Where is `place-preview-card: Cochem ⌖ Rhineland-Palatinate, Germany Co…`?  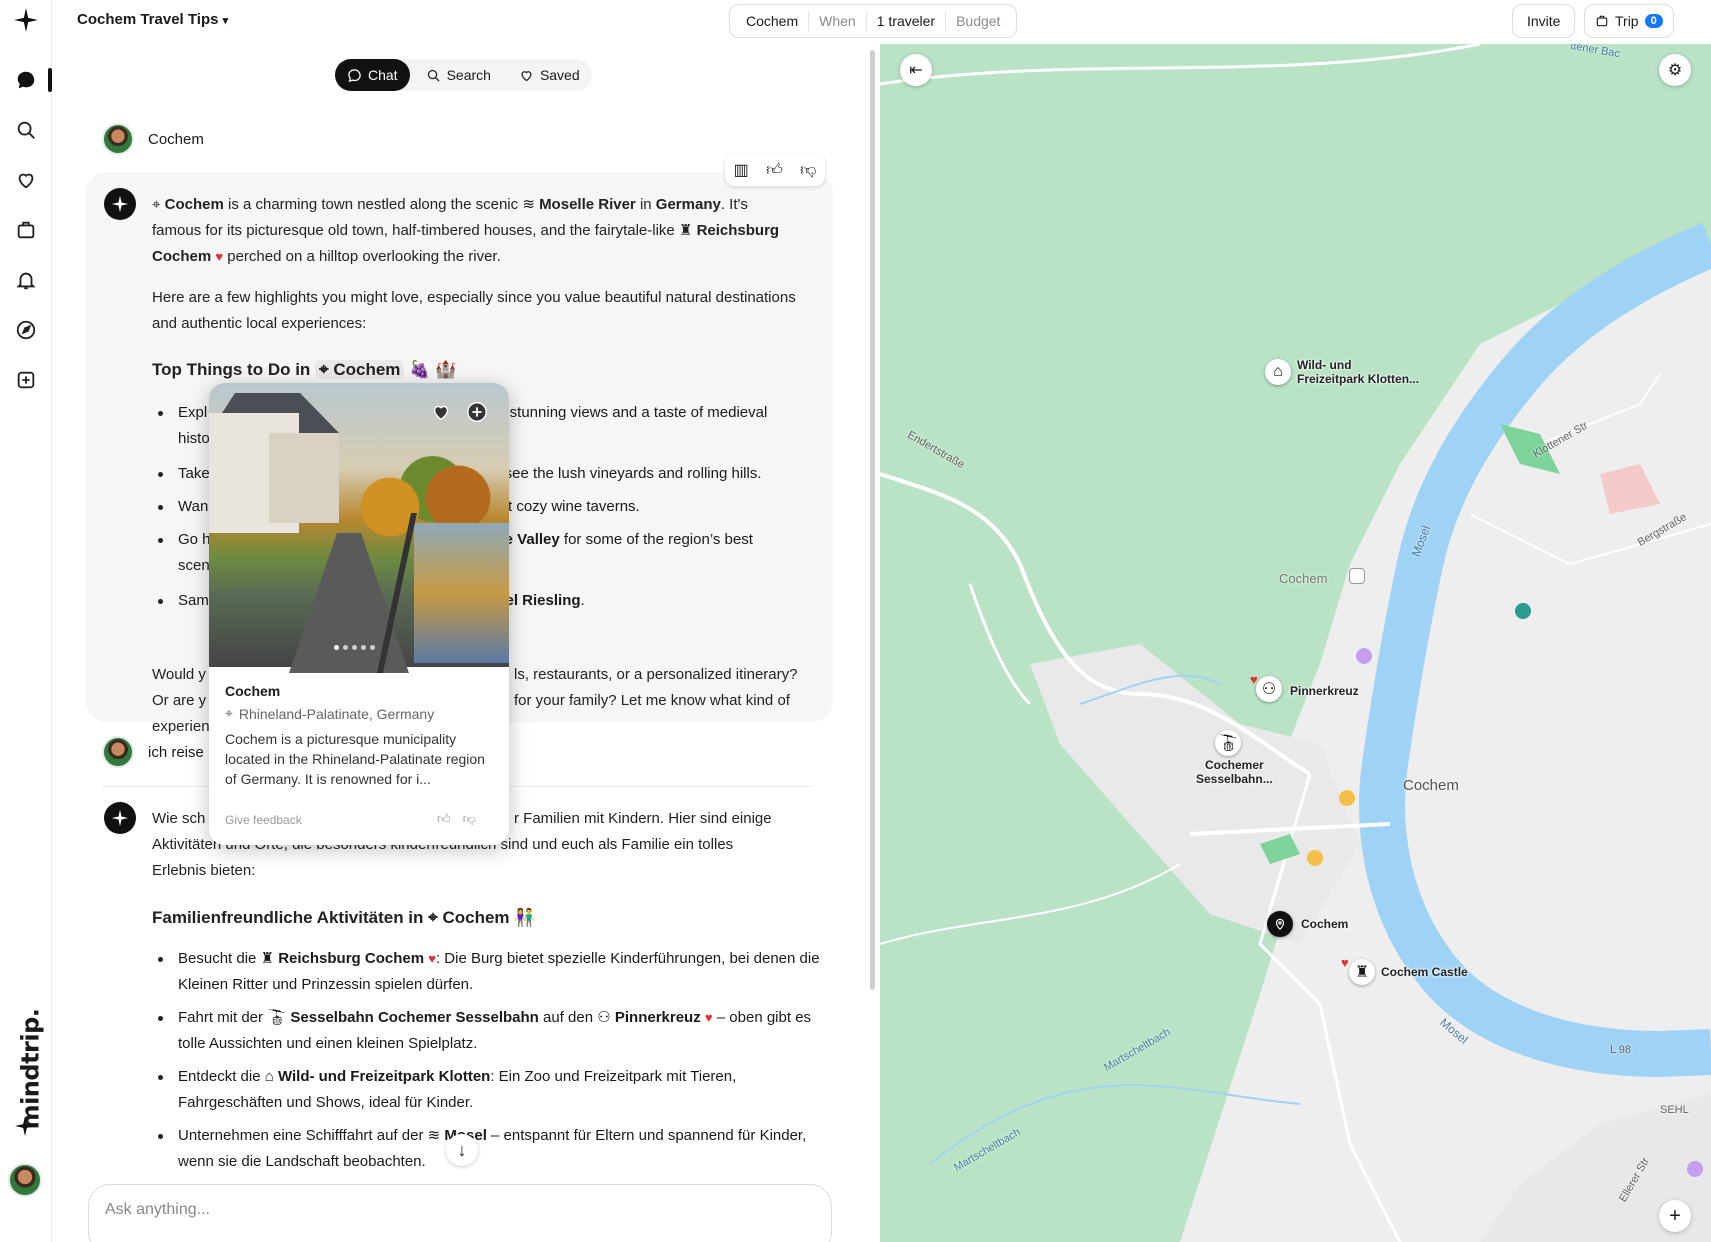 place-preview-card: Cochem ⌖ Rhineland-Palatinate, Germany Co… is located at coordinates (359, 614).